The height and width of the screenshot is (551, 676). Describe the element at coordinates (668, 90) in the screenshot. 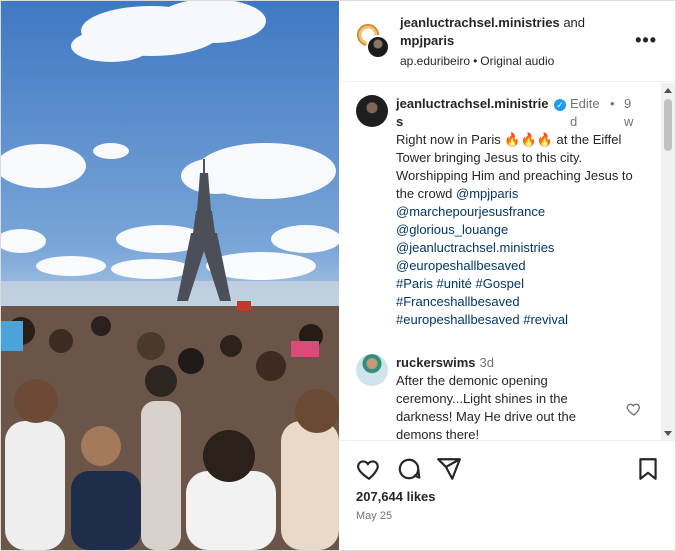

I see `scroll-up-arrow-icon` at that location.